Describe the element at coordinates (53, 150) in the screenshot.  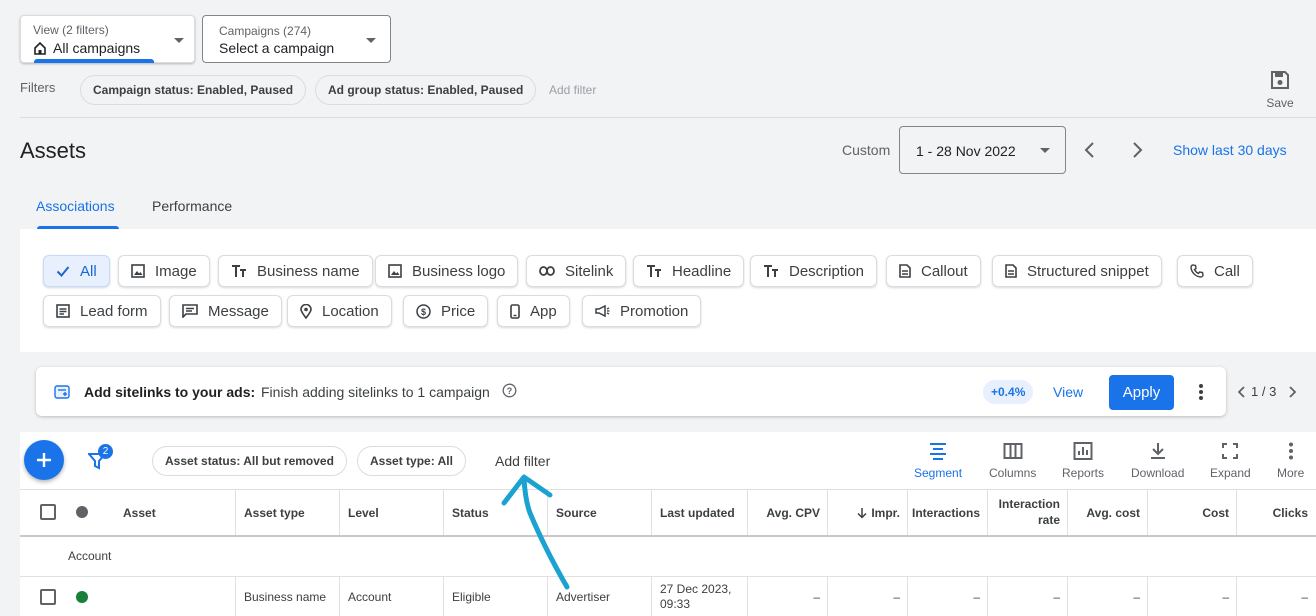
I see `page-title: Assets` at that location.